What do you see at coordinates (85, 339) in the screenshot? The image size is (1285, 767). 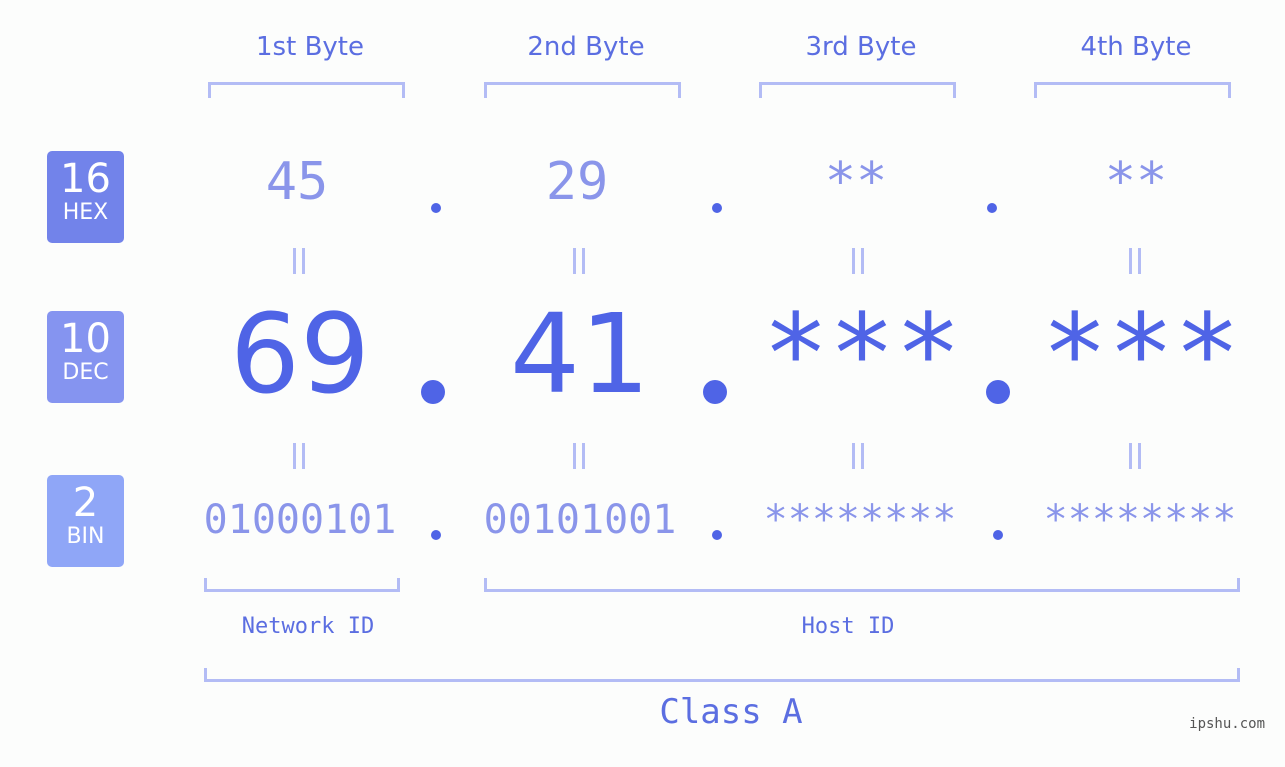 I see `dec-base-number: 10` at bounding box center [85, 339].